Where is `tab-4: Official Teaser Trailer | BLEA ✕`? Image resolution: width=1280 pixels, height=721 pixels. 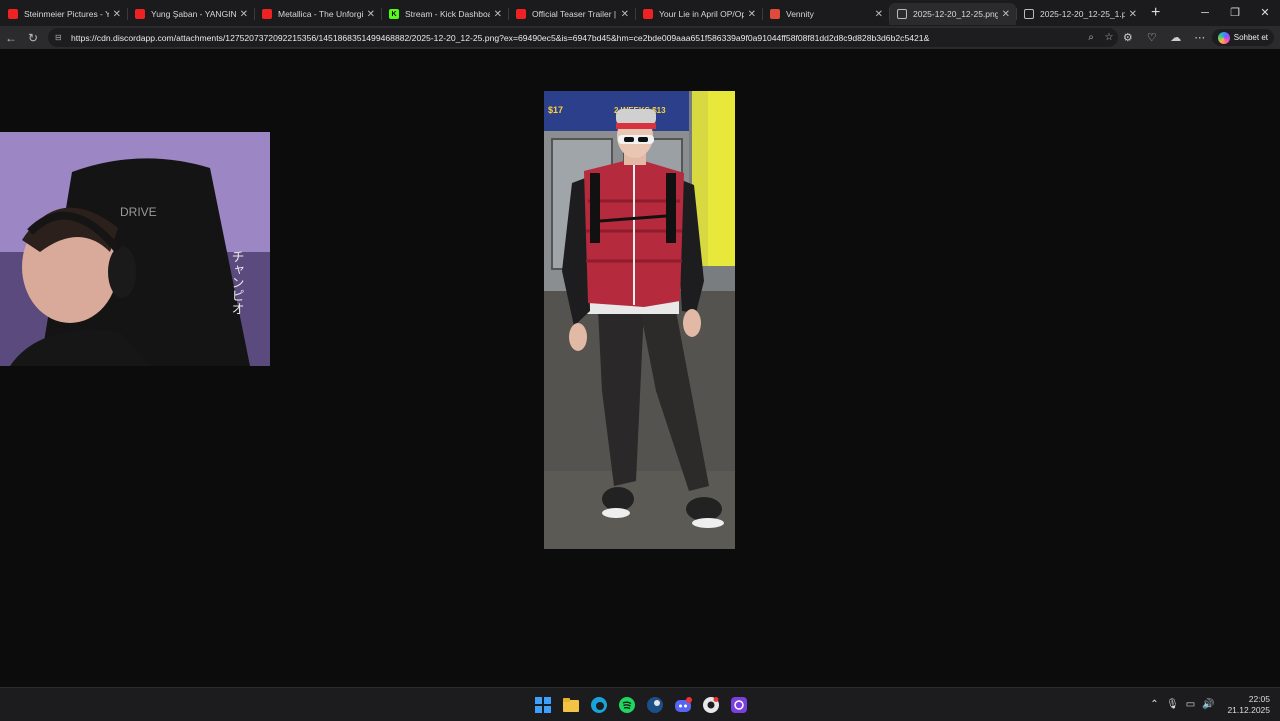 tab-4: Official Teaser Trailer | BLEA ✕ is located at coordinates (571, 14).